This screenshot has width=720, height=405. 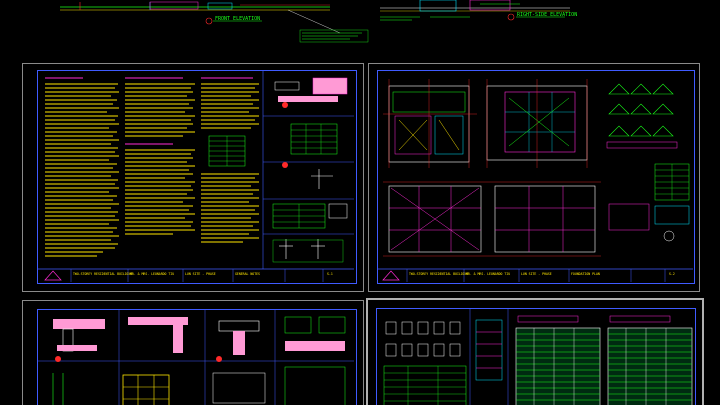 I want to click on elevations-strip-graphics, so click(x=315, y=21).